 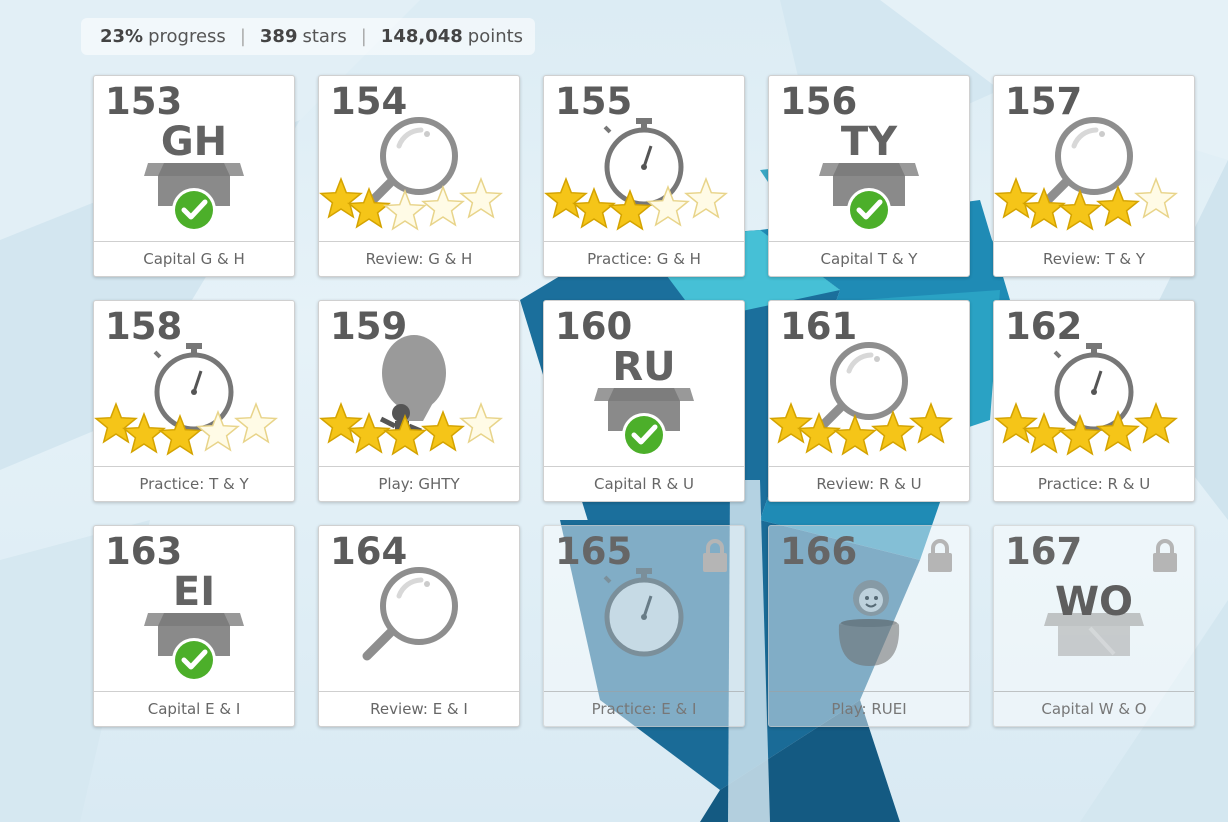 I want to click on lesson-title: Practice: G & H, so click(x=644, y=258).